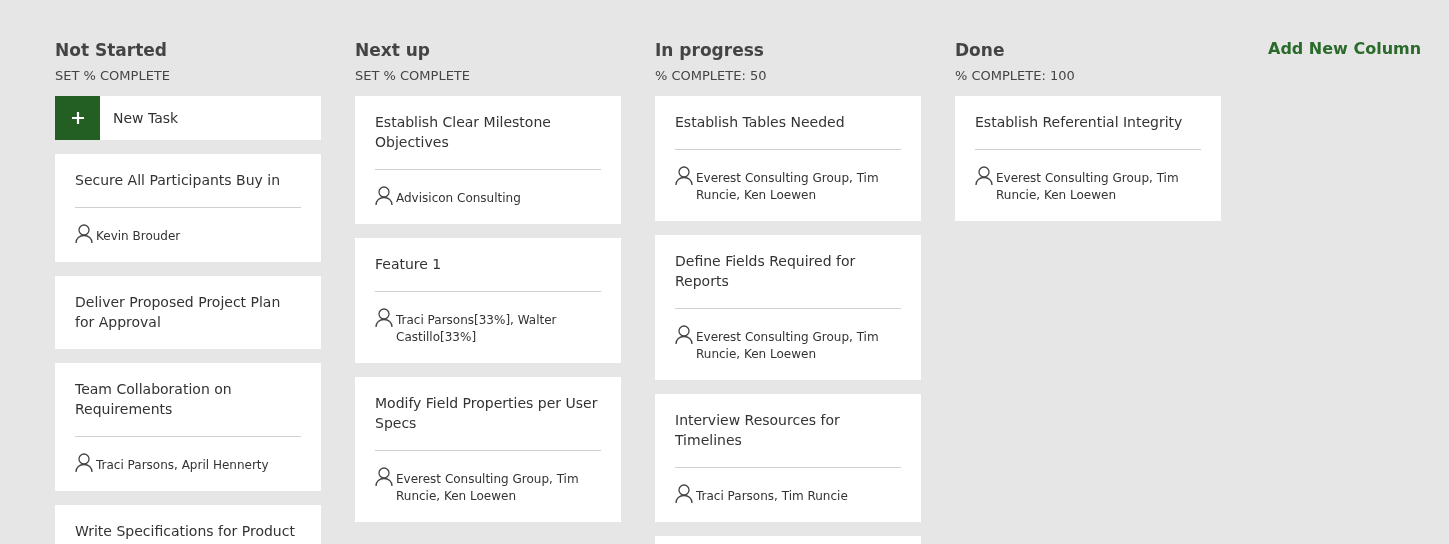 The width and height of the screenshot is (1449, 544). Describe the element at coordinates (1079, 122) in the screenshot. I see `task-title: Establish Referential Integrity` at that location.